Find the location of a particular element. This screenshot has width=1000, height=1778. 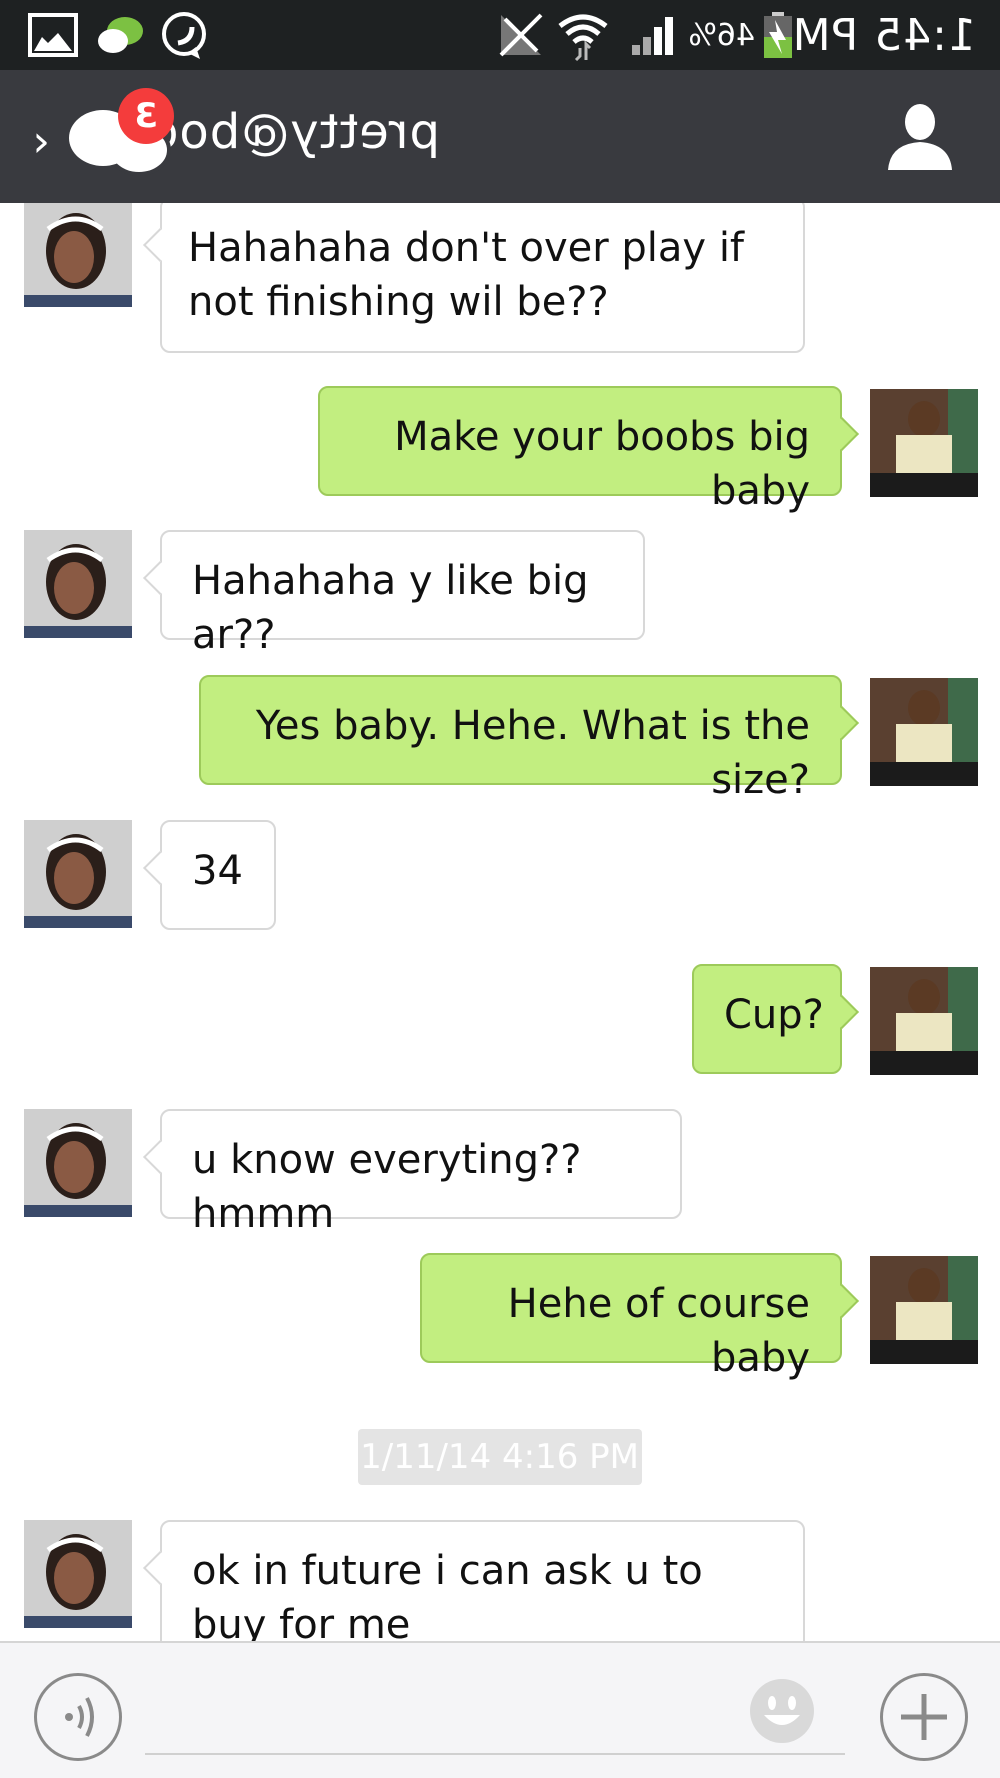

message-bubble-received: ok in future i can ask u to buy for me is located at coordinates (482, 1580).